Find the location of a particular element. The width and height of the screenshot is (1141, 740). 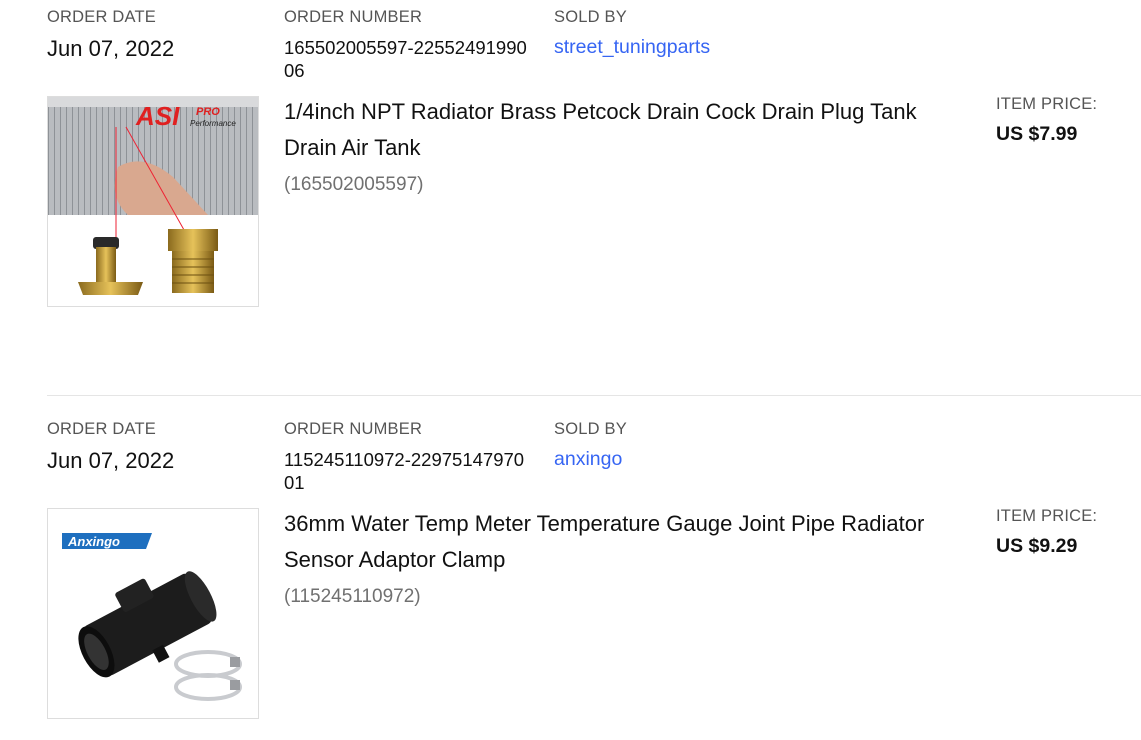

item-thumbnail: Anxingo is located at coordinates (153, 613).